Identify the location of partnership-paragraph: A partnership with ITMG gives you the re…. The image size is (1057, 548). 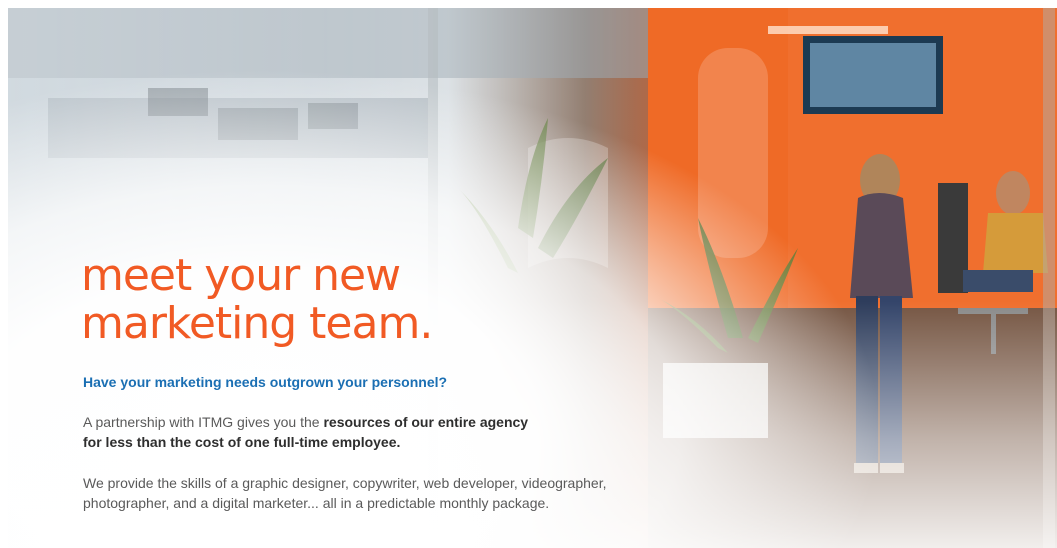
(343, 432).